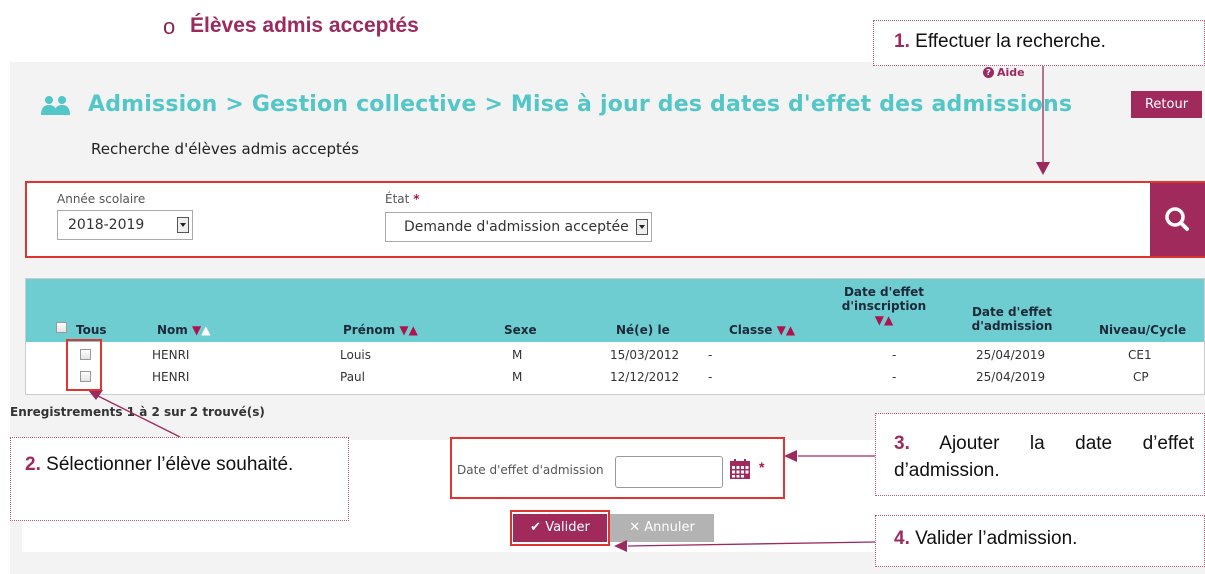 This screenshot has width=1205, height=574. I want to click on callout-2-text: Sélectionner l’élève souhaité., so click(170, 464).